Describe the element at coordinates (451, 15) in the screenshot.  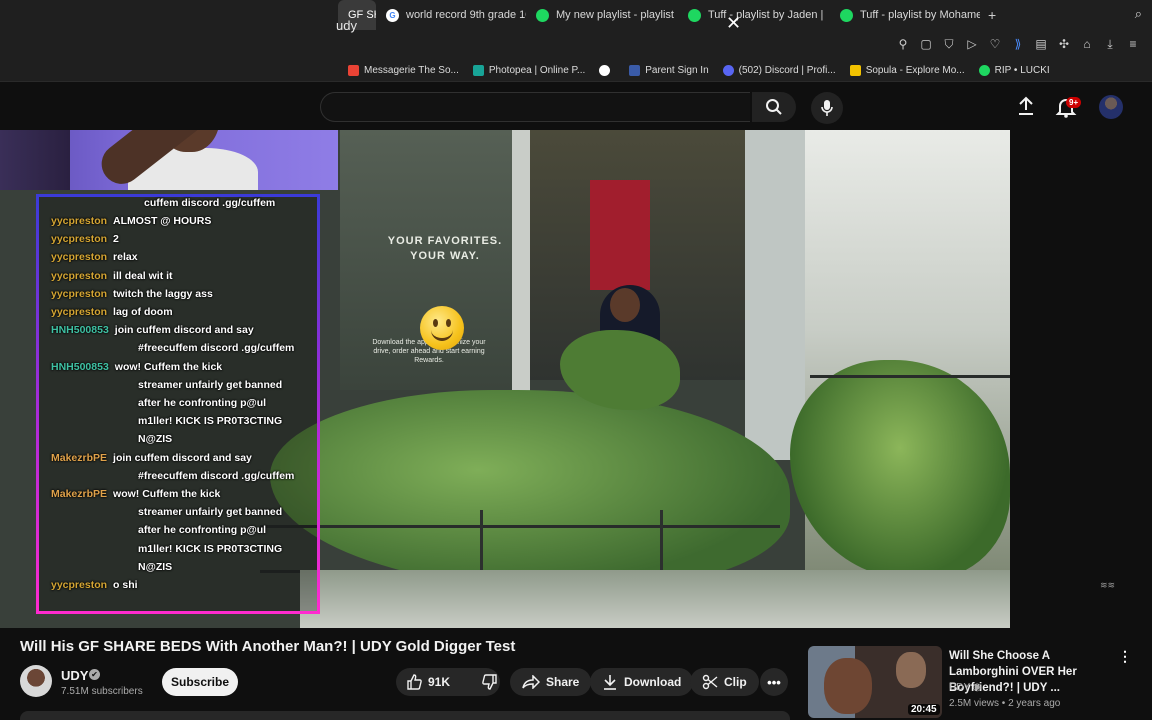
I see `tab-google: Gworld record 9th grade 10` at that location.